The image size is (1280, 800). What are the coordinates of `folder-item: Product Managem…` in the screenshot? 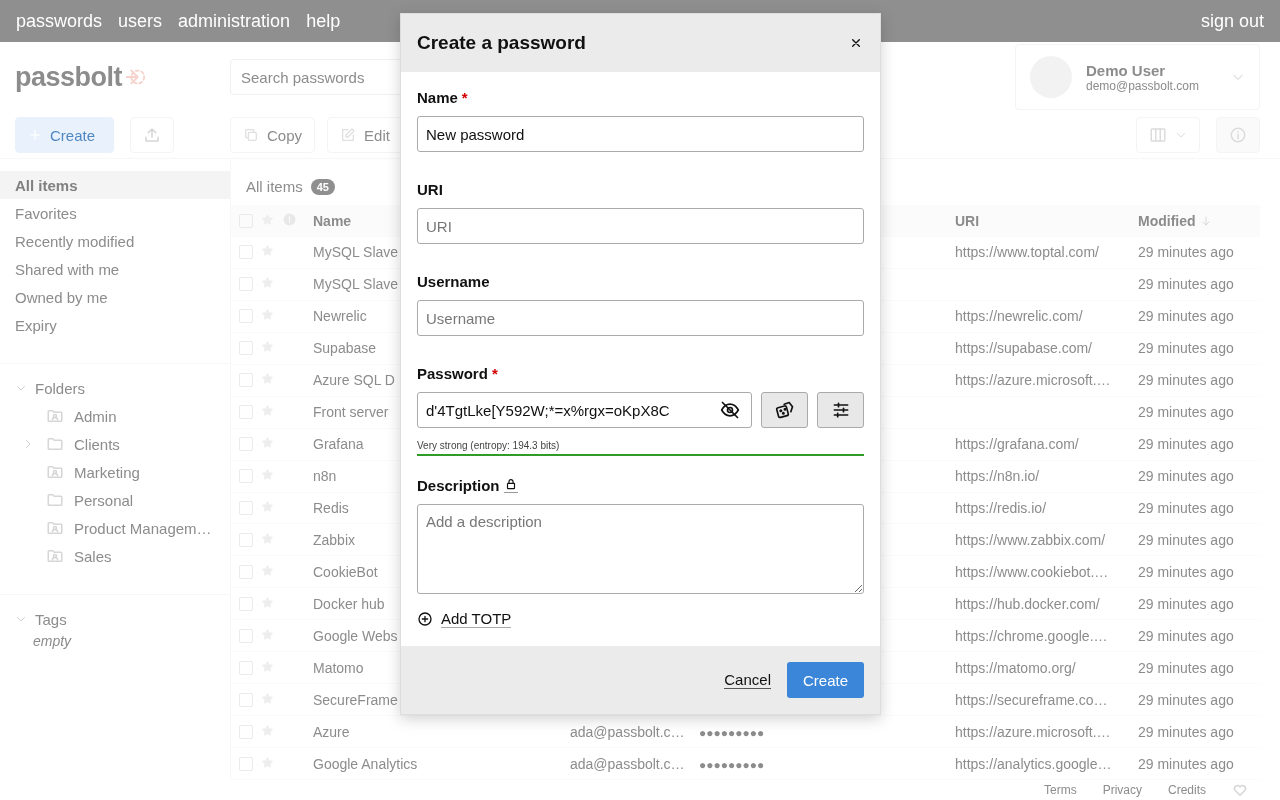 It's located at (143, 528).